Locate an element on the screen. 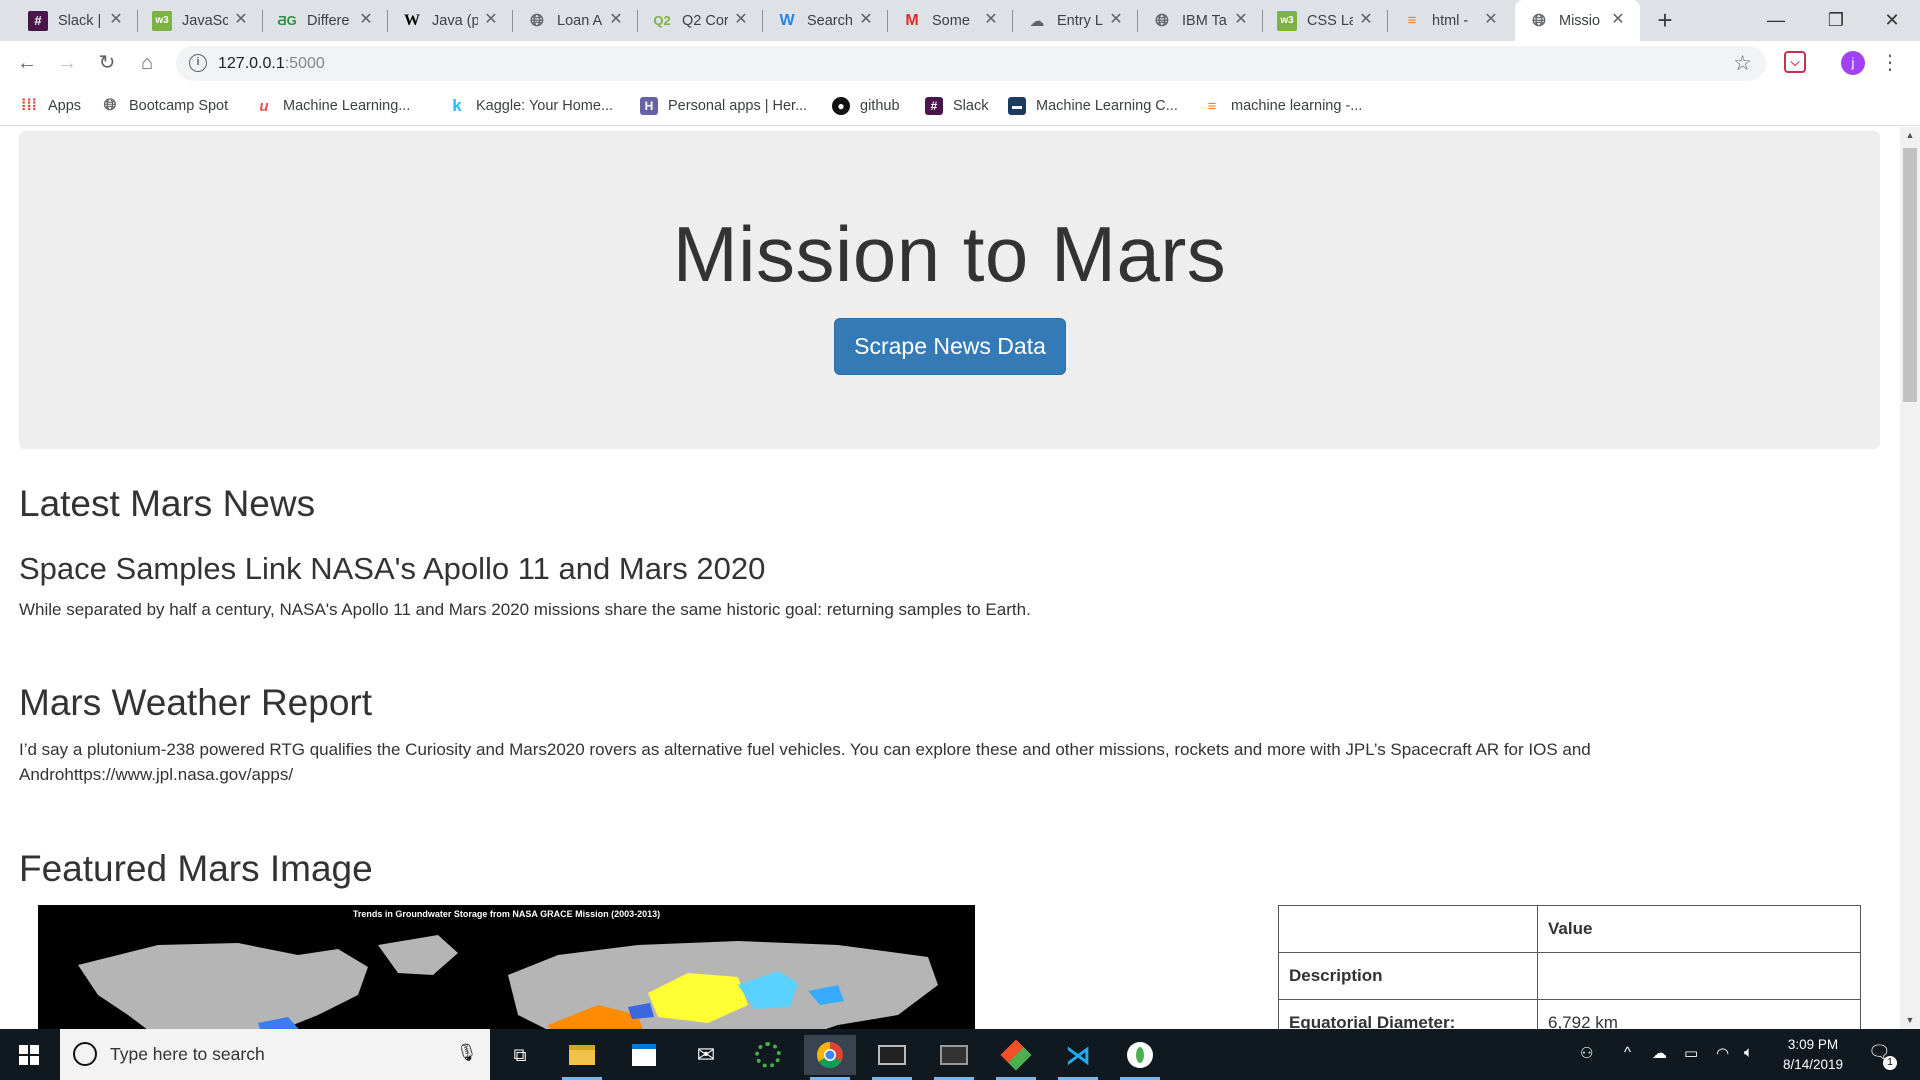 The height and width of the screenshot is (1080, 1920). start-button is located at coordinates (30, 1054).